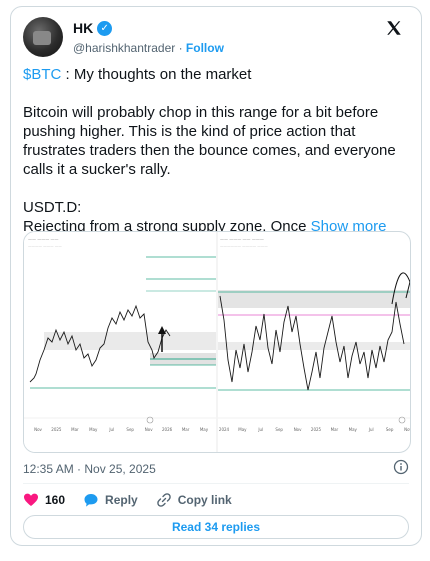 The width and height of the screenshot is (430, 561). Describe the element at coordinates (216, 39) in the screenshot. I see `tweet-header: HK ✓ @harishkhantrader · Follow` at that location.